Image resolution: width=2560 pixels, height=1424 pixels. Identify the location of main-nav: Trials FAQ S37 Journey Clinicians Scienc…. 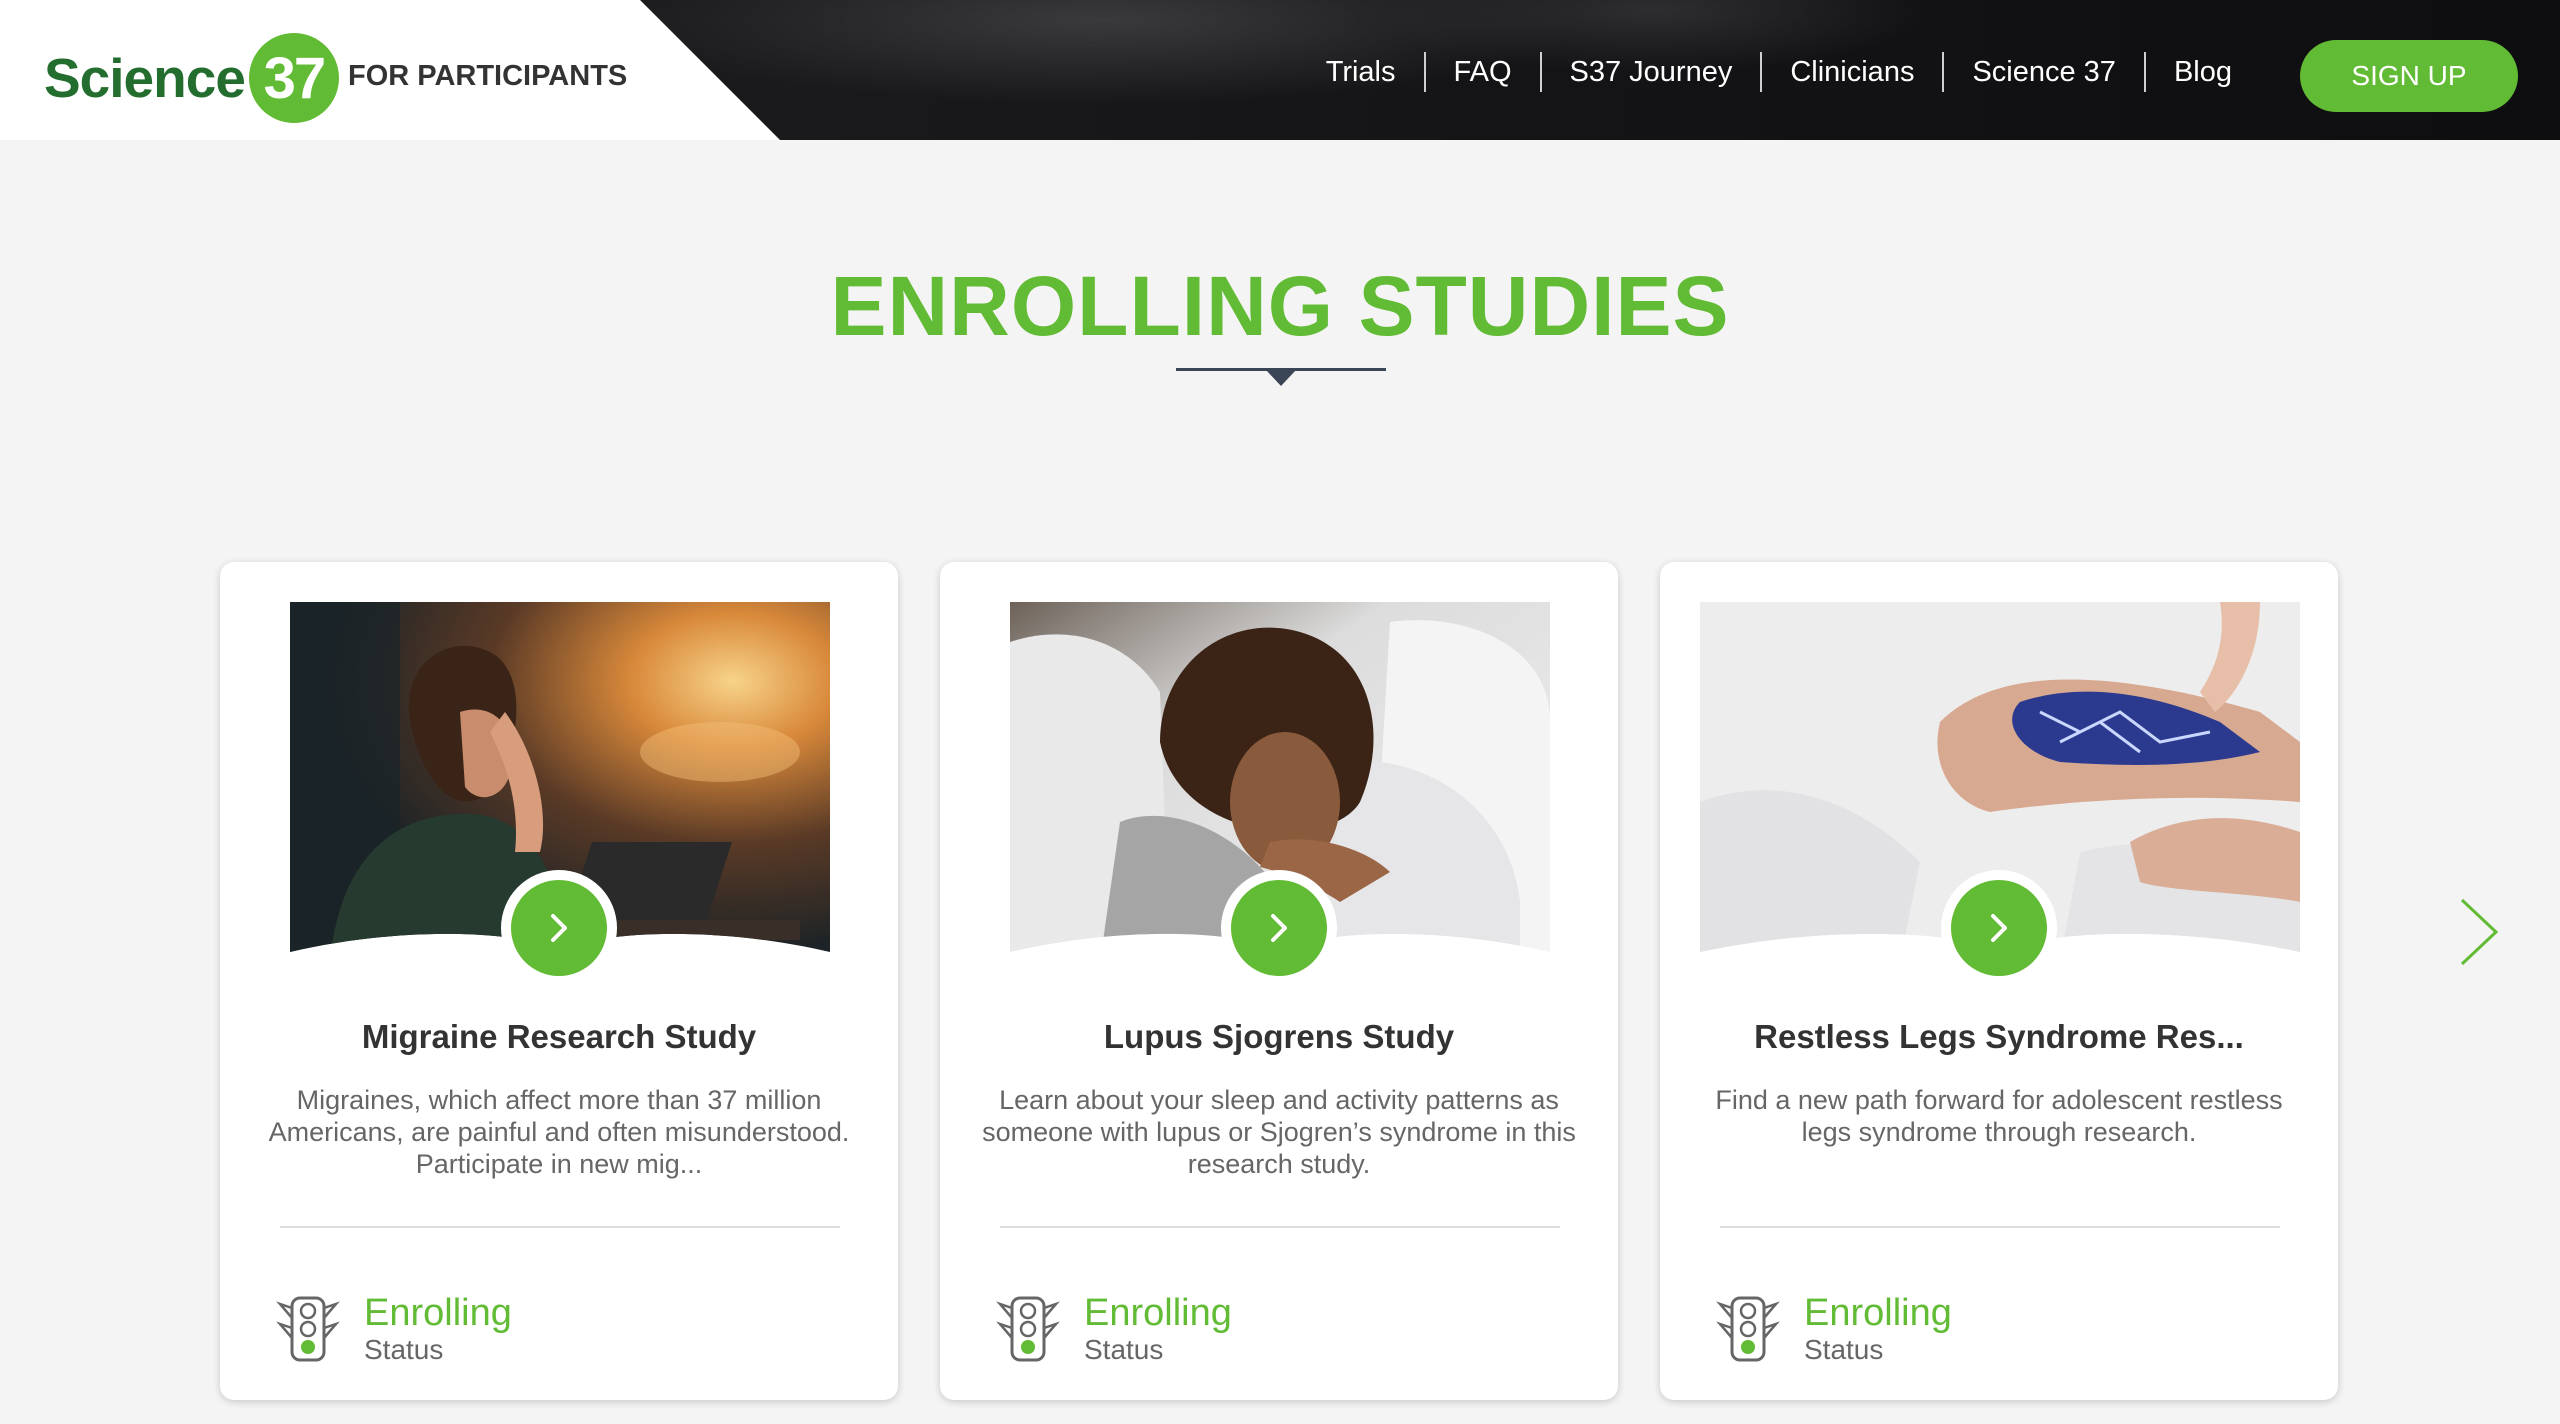
(1779, 72).